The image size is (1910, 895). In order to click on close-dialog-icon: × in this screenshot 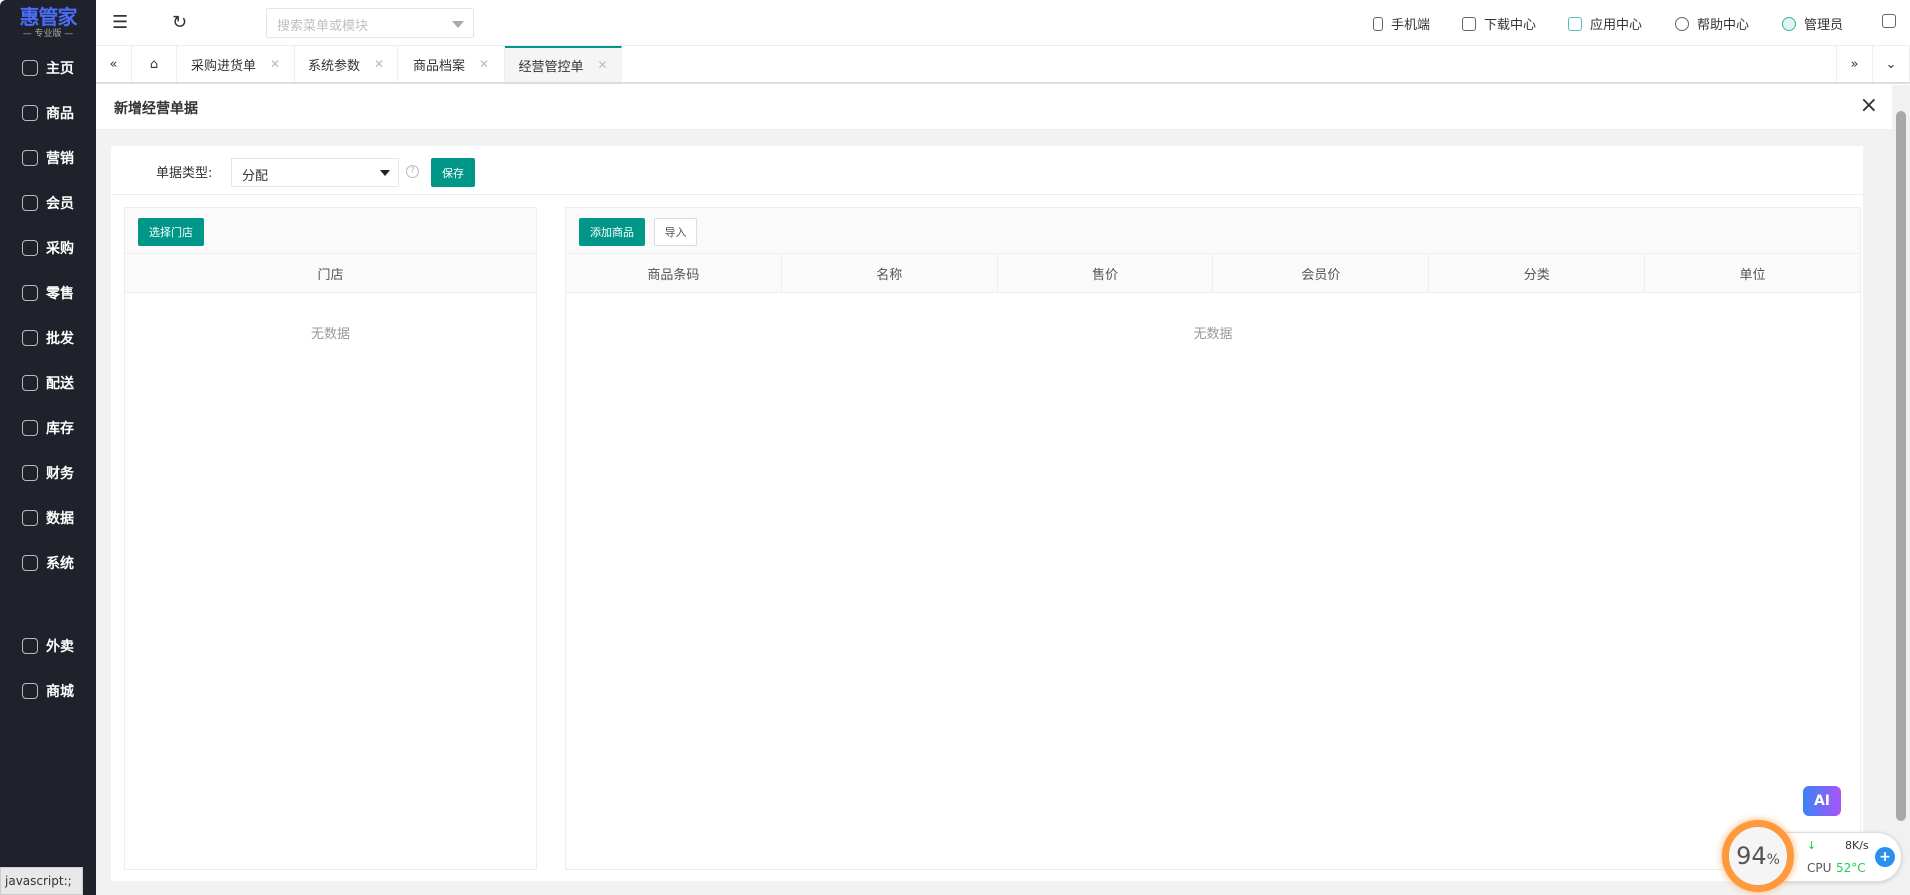, I will do `click(1869, 105)`.